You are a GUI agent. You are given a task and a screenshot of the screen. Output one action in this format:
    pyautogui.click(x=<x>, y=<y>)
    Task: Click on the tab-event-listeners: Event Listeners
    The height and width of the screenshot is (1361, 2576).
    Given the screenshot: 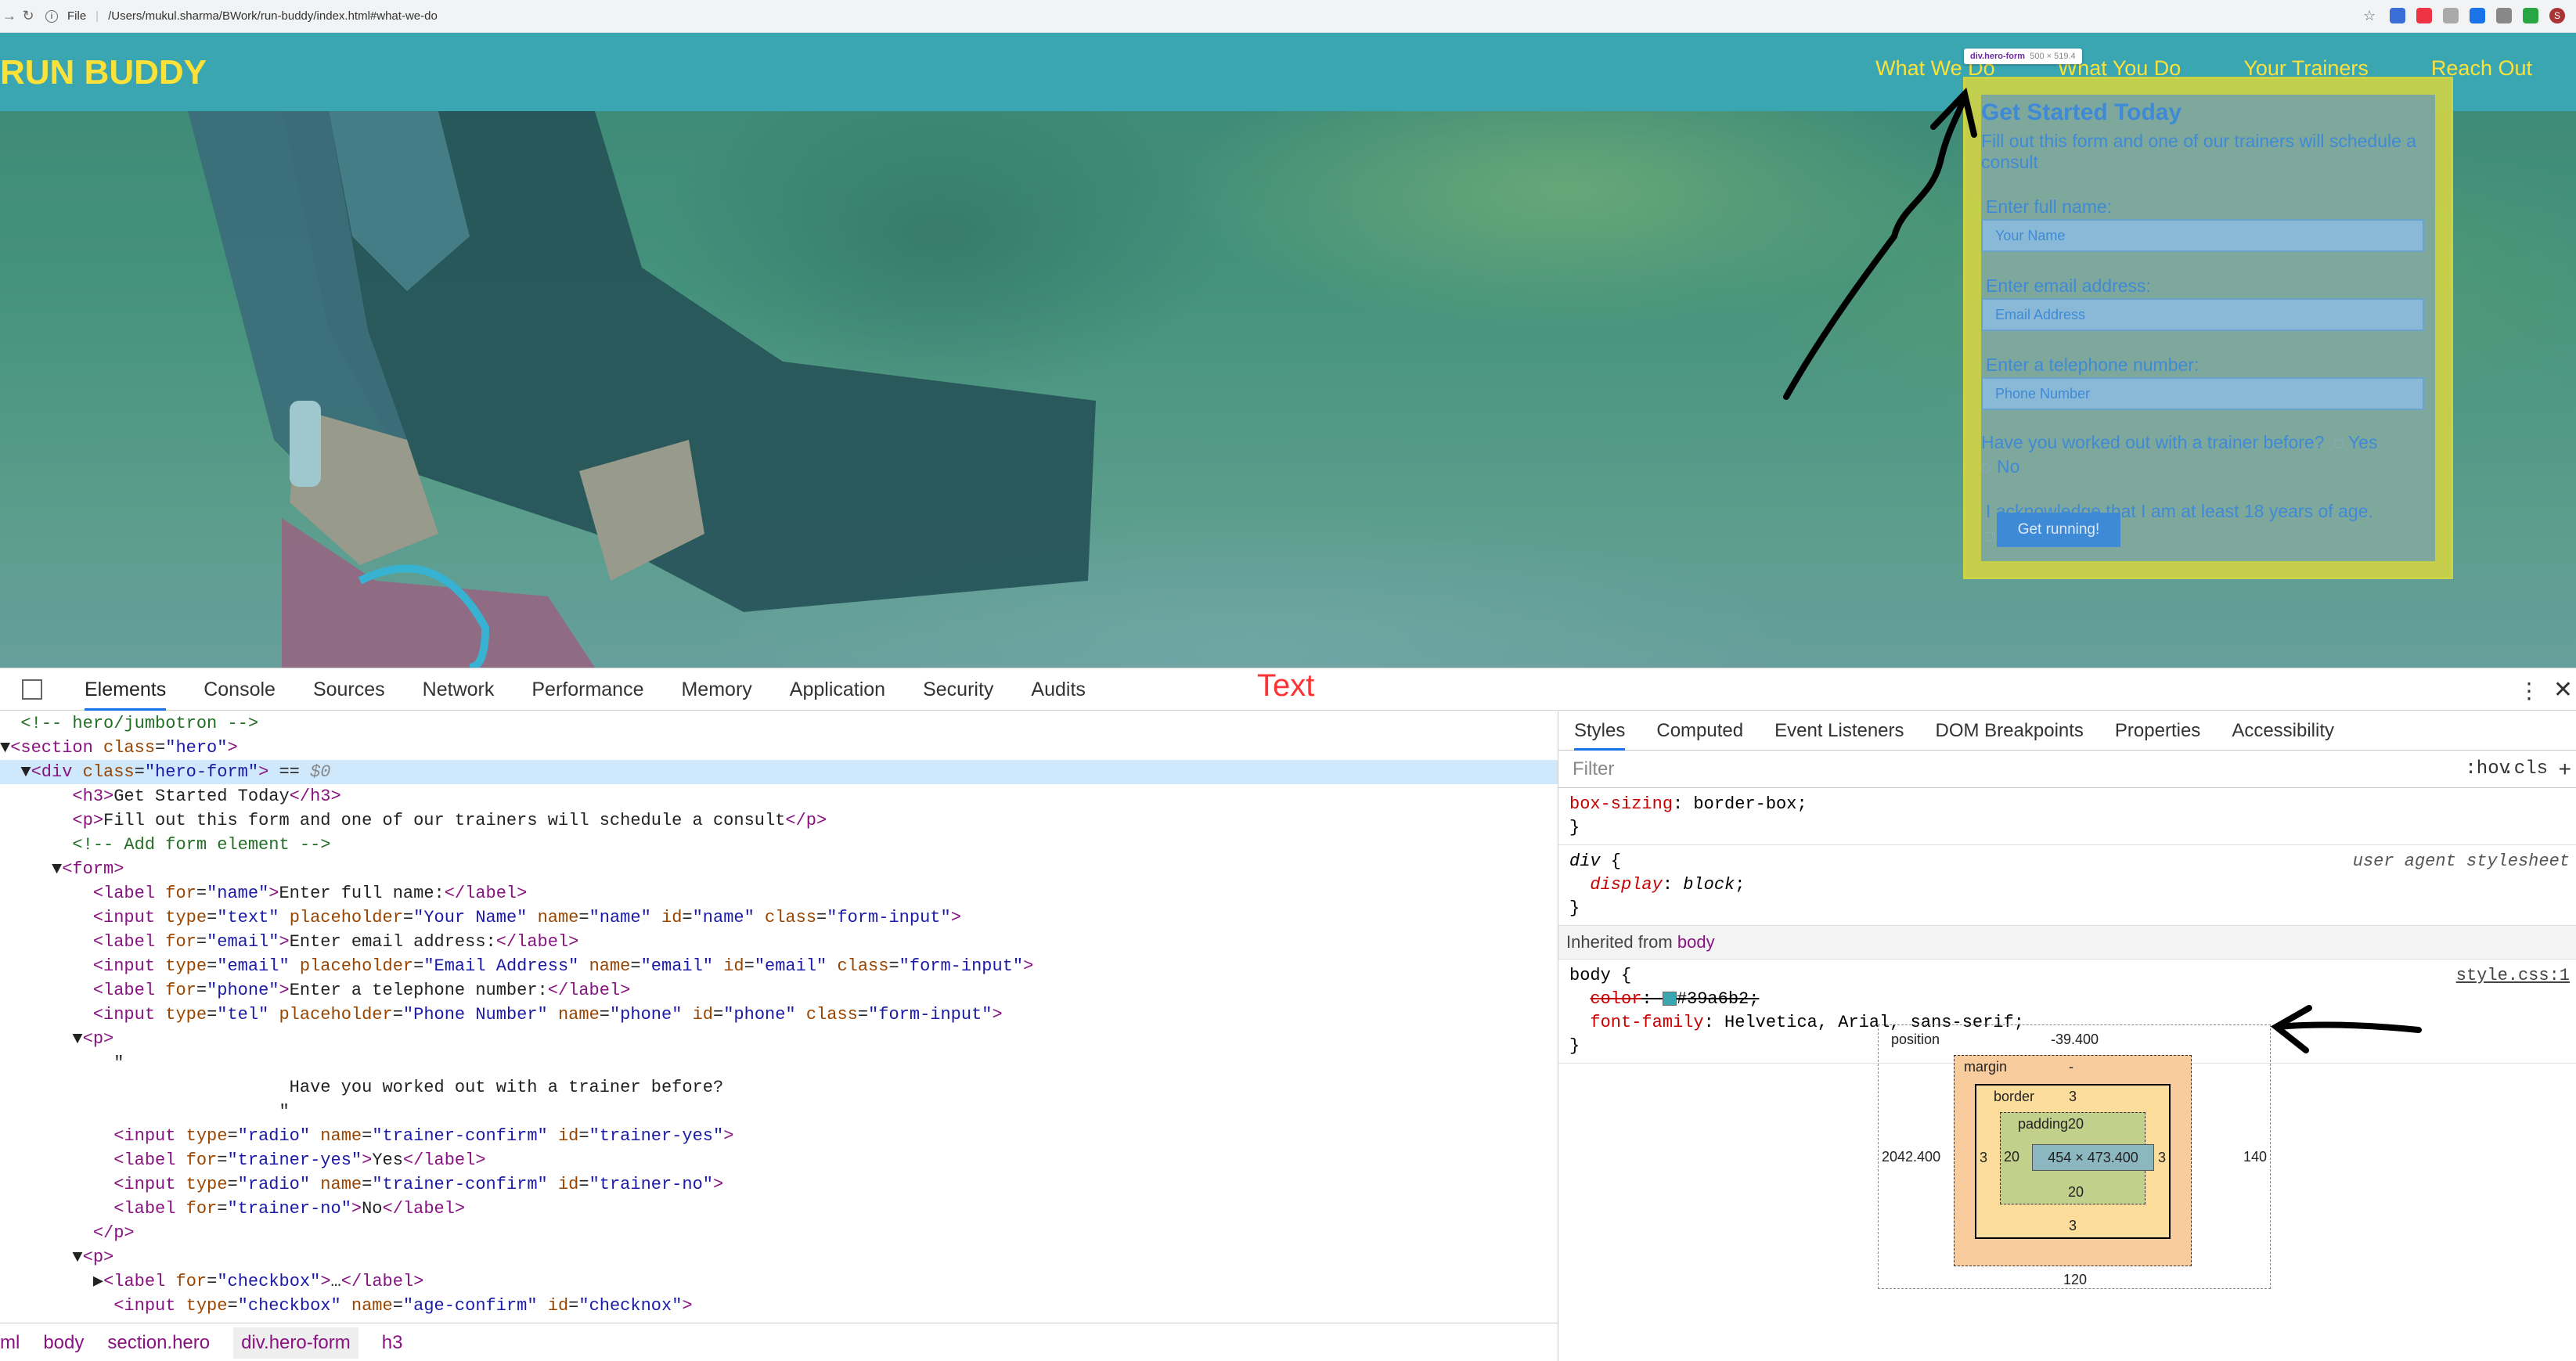 What is the action you would take?
    pyautogui.click(x=1839, y=731)
    